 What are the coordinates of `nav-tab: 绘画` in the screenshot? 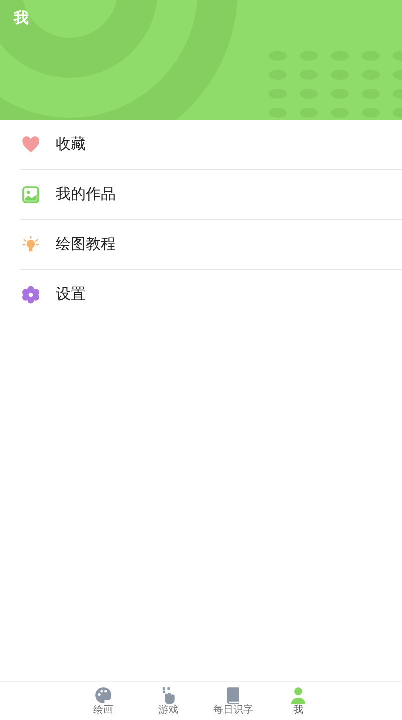 It's located at (103, 701).